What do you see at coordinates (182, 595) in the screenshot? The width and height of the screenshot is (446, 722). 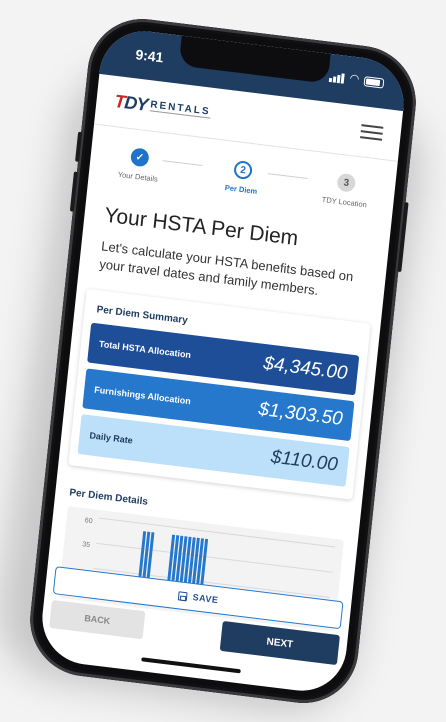 I see `save-icon` at bounding box center [182, 595].